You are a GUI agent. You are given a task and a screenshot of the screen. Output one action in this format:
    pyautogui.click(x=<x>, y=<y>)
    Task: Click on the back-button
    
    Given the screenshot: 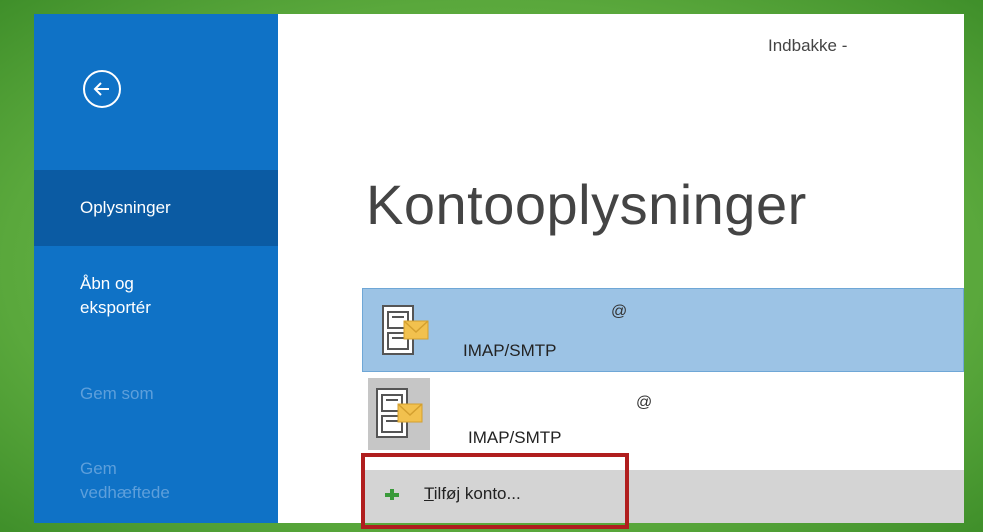 What is the action you would take?
    pyautogui.click(x=102, y=89)
    